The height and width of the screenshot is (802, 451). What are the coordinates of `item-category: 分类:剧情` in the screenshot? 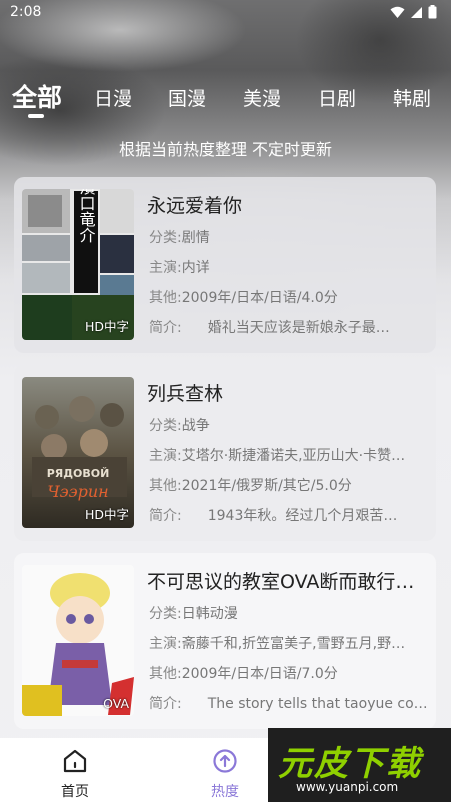 It's located at (179, 238).